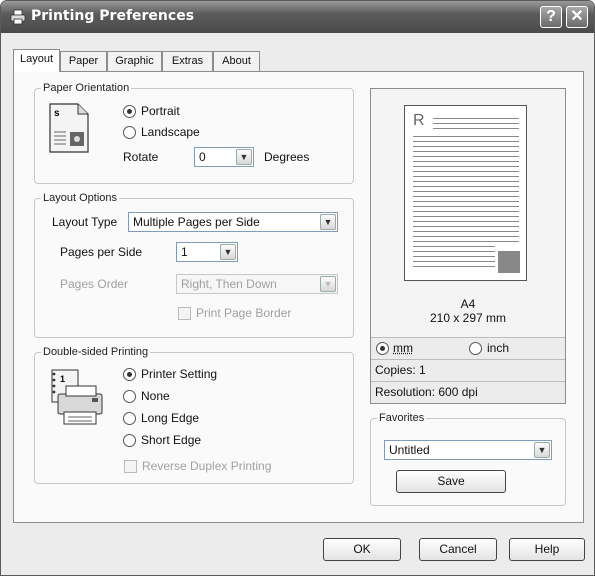 The image size is (595, 576). Describe the element at coordinates (458, 549) in the screenshot. I see `cancel-button: Cancel` at that location.